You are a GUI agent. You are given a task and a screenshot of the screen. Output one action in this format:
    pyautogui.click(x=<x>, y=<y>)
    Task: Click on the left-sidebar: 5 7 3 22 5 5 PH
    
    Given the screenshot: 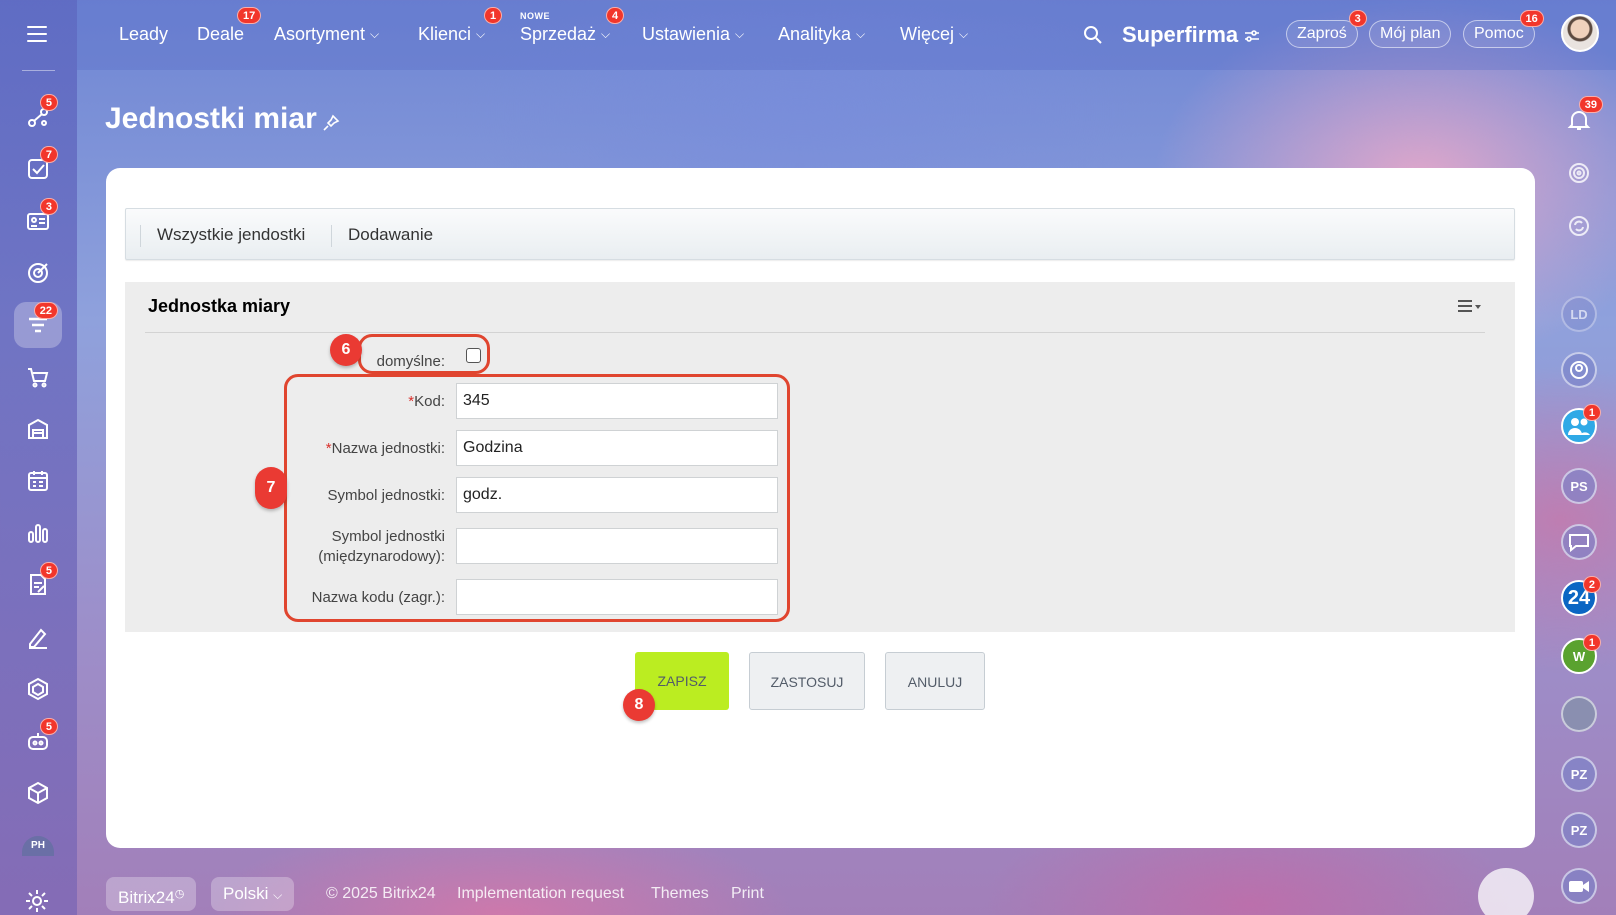 What is the action you would take?
    pyautogui.click(x=38, y=457)
    